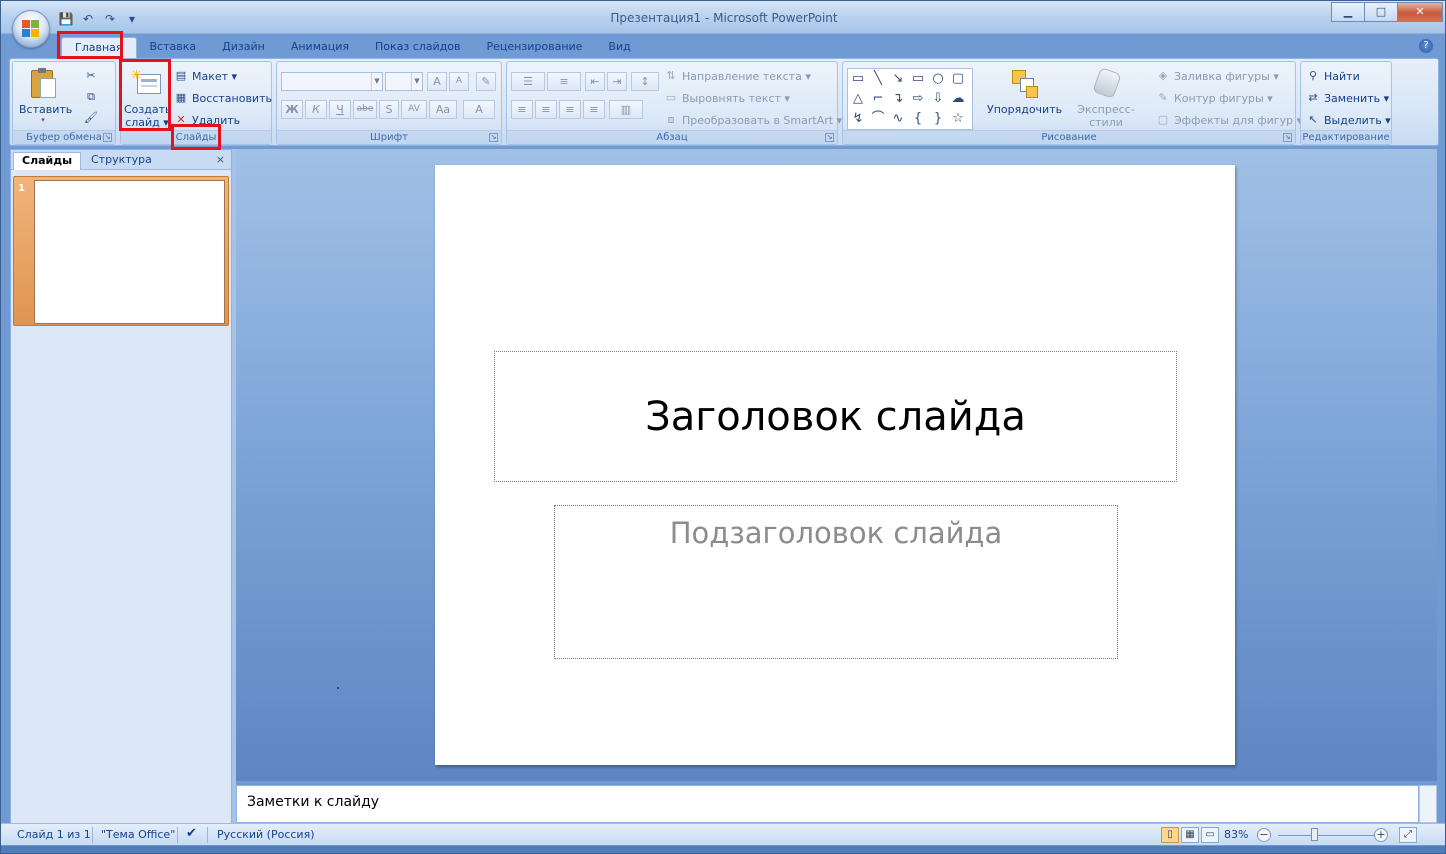  Describe the element at coordinates (1426, 46) in the screenshot. I see `help-icon: ?` at that location.